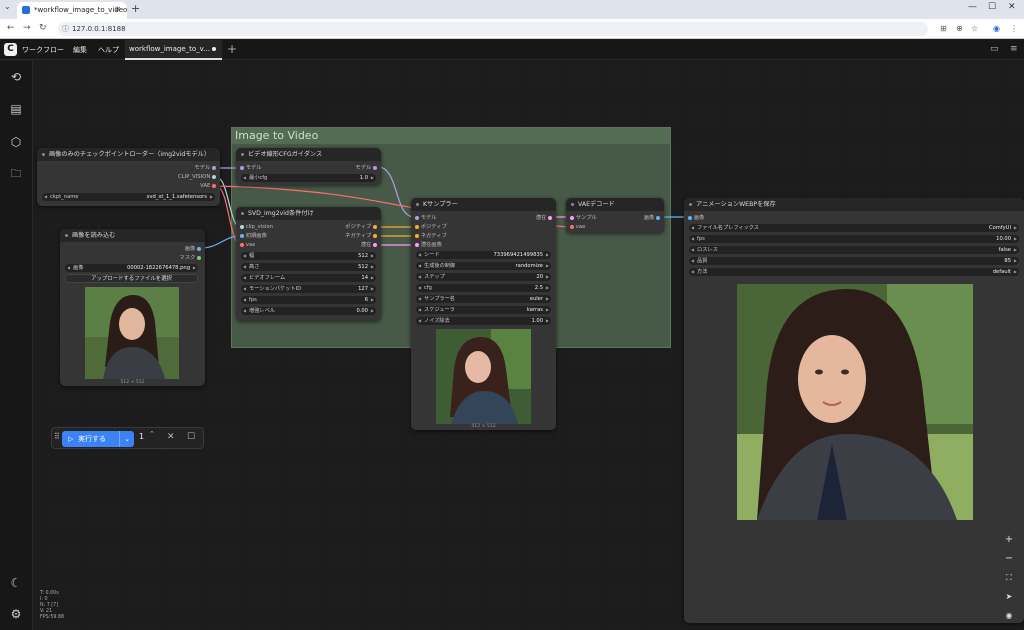 The width and height of the screenshot is (1024, 630). I want to click on menu-workflow: ワークフロー, so click(43, 50).